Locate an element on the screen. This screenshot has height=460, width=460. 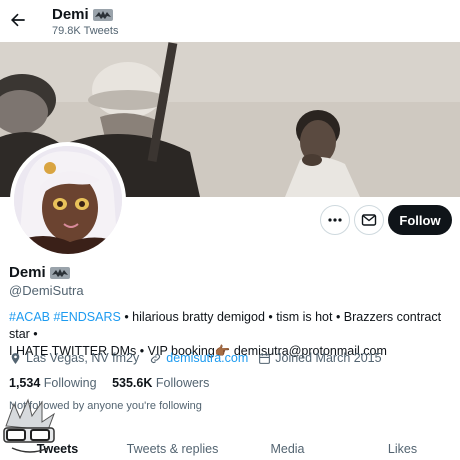
message-button is located at coordinates (369, 220).